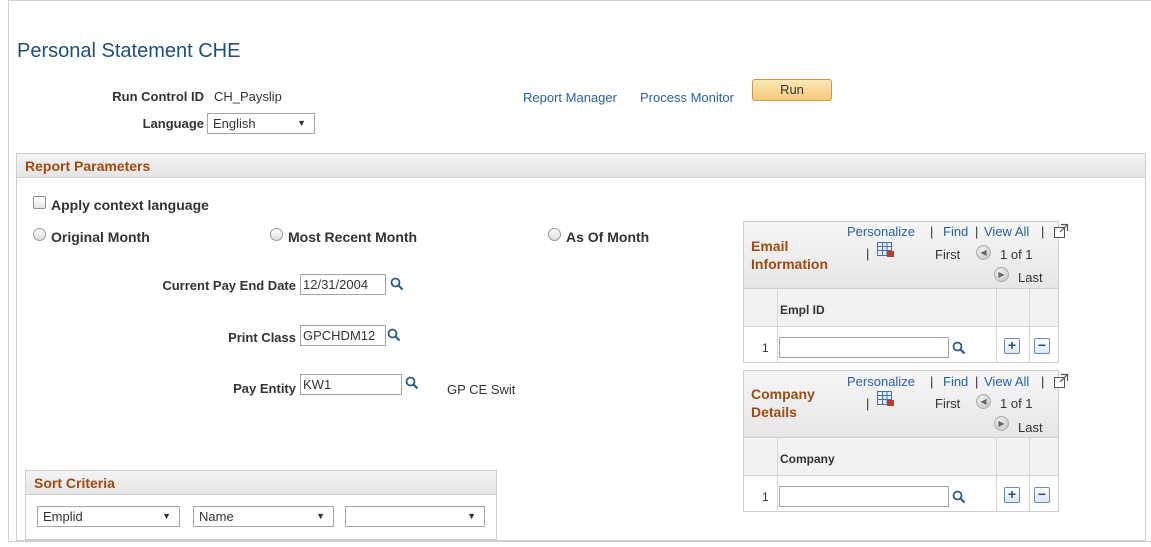 The height and width of the screenshot is (547, 1151). Describe the element at coordinates (8, 271) in the screenshot. I see `page-frame-left` at that location.